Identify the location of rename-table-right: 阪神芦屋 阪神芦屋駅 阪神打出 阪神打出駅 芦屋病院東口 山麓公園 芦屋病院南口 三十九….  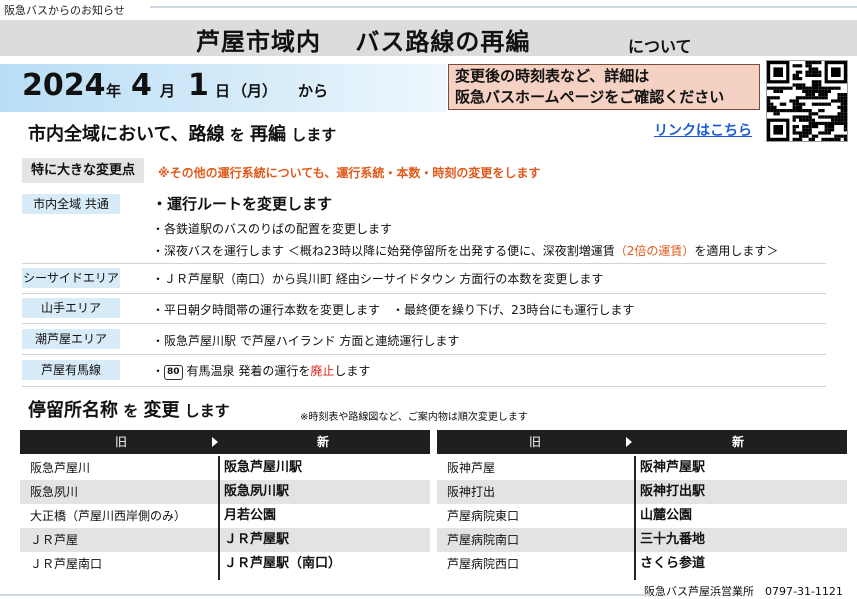
(642, 516).